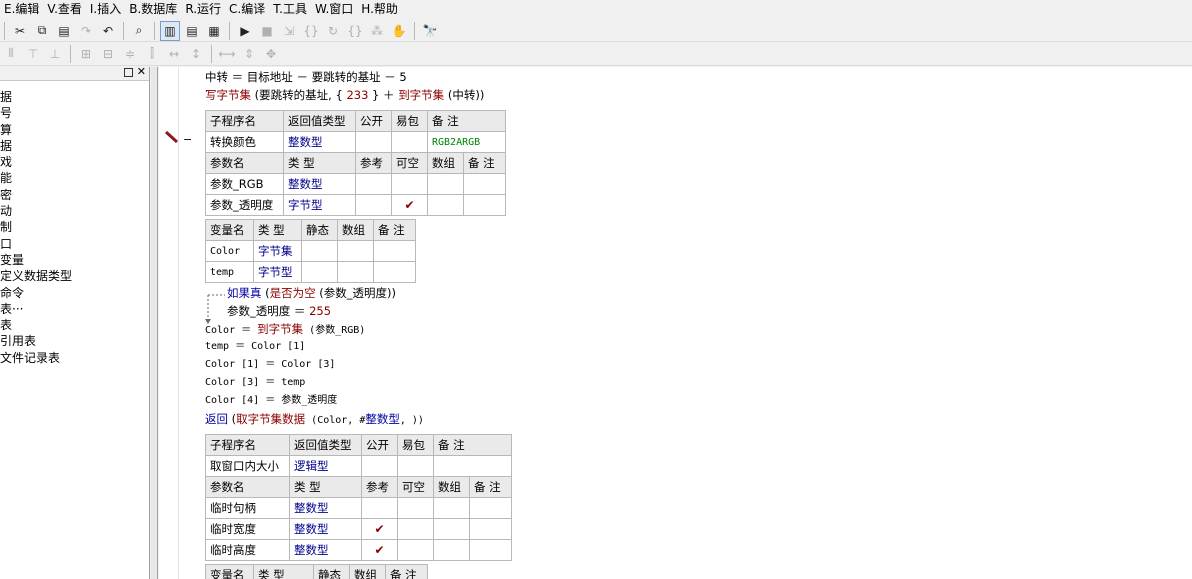 This screenshot has width=1192, height=579. What do you see at coordinates (139, 31) in the screenshot?
I see `find-icon: ⌕` at bounding box center [139, 31].